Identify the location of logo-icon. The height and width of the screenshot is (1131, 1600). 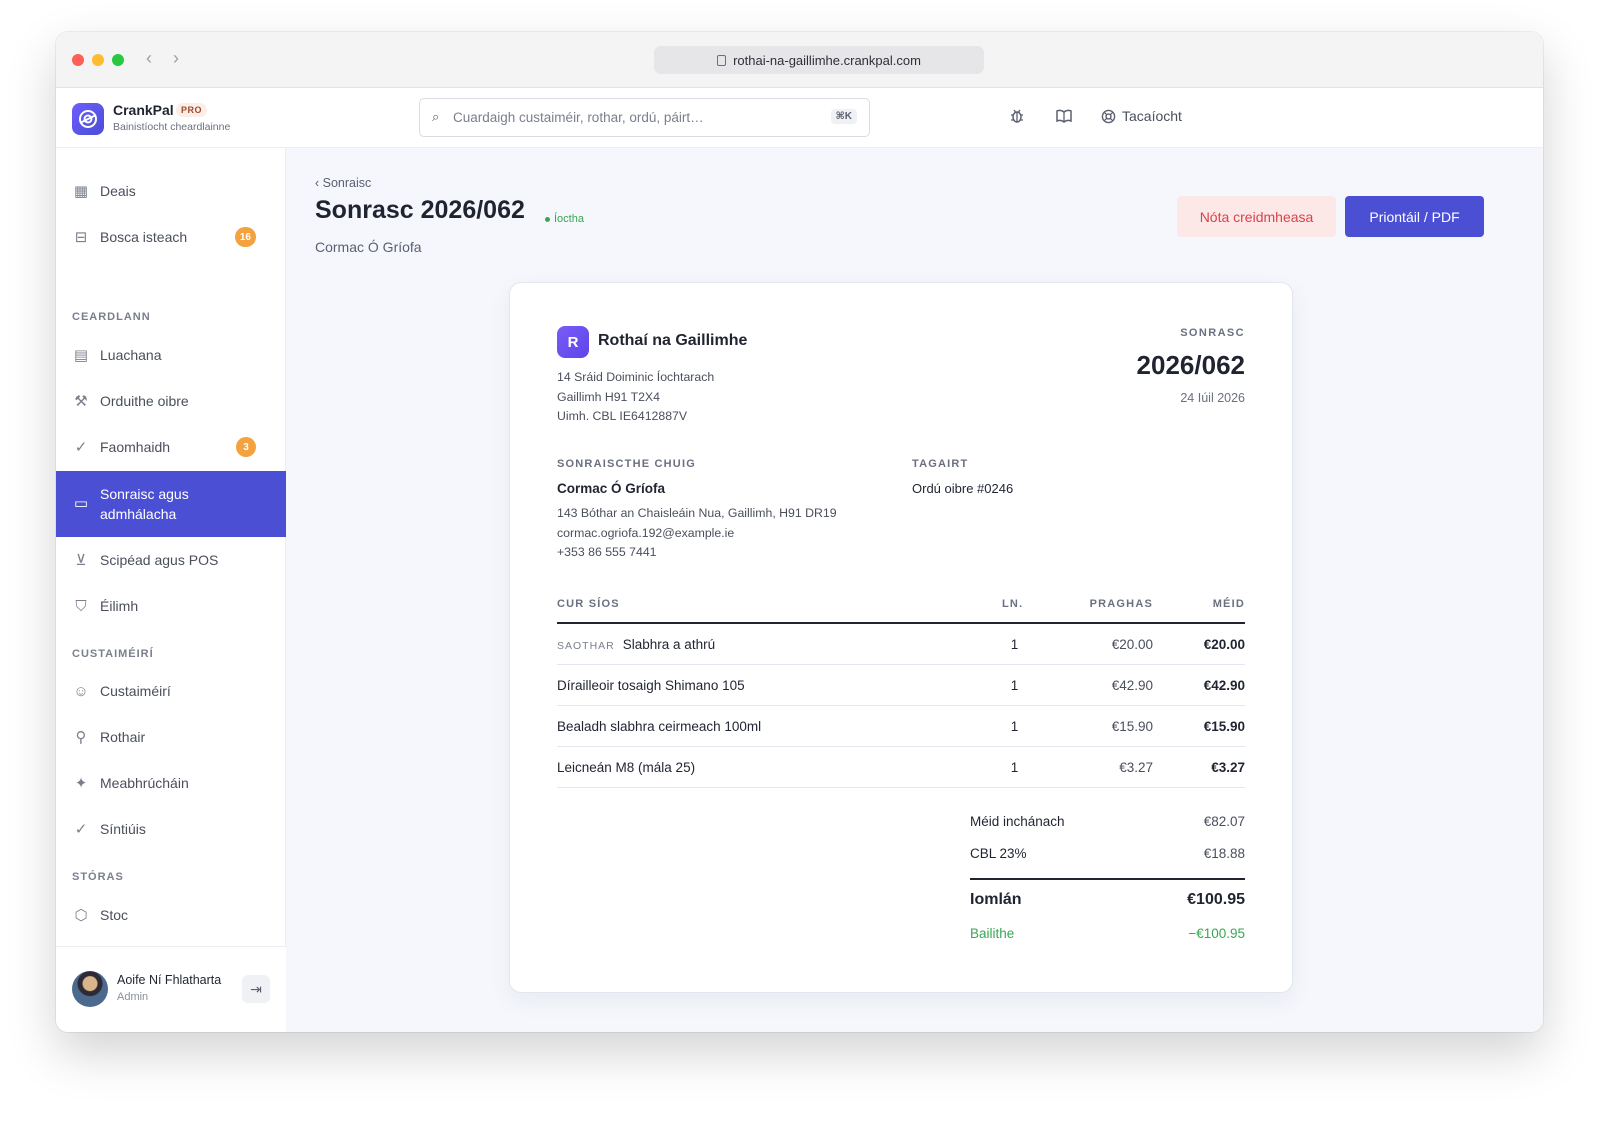
(88, 119).